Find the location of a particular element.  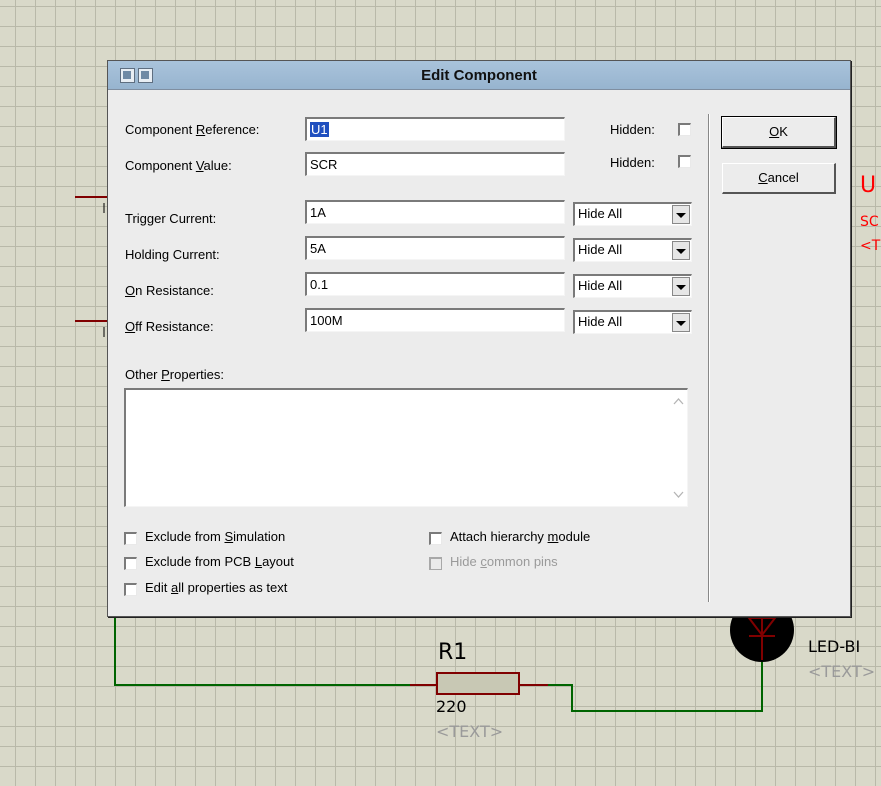

d1-value: LED-BI is located at coordinates (834, 646).